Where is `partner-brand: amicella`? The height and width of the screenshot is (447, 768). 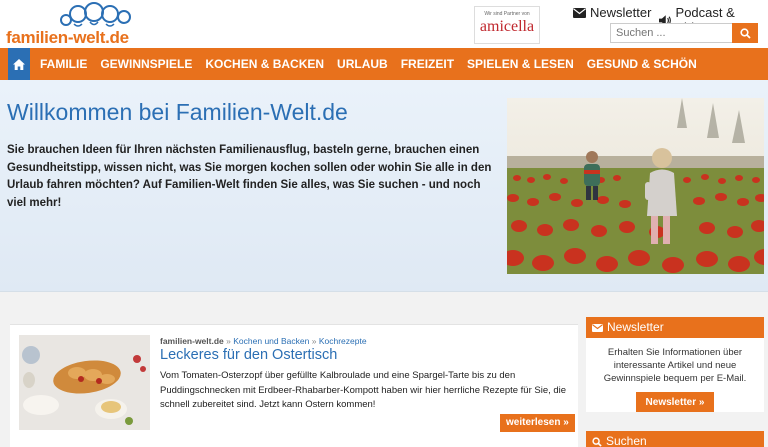
partner-brand: amicella is located at coordinates (507, 26).